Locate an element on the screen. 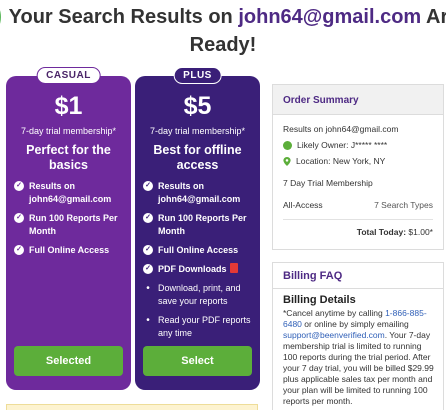 The image size is (446, 410). notice-strip is located at coordinates (132, 407).